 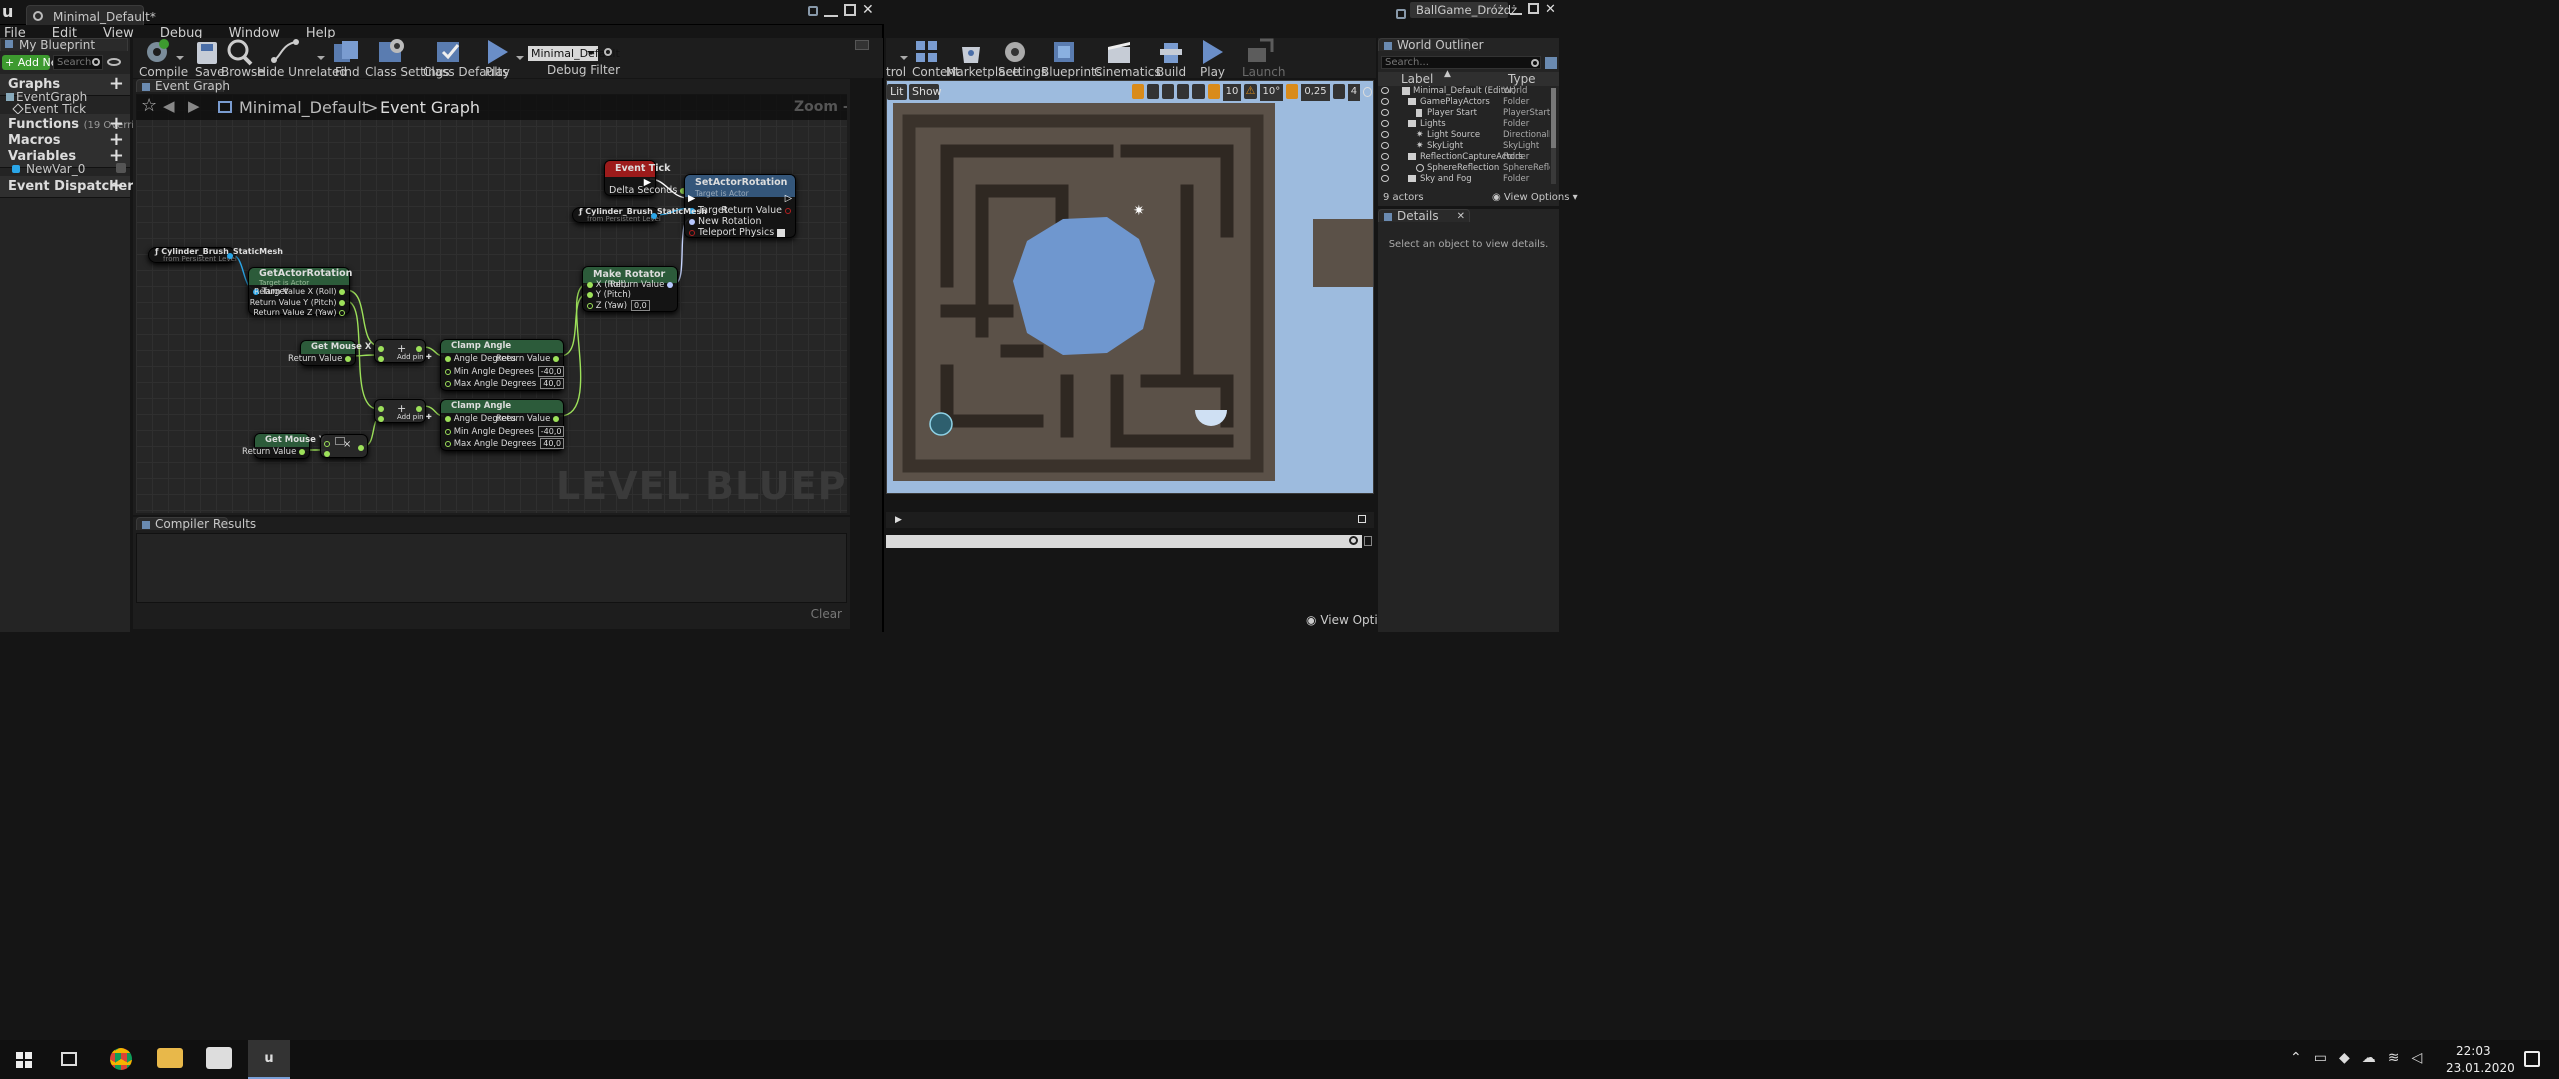 What do you see at coordinates (1461, 216) in the screenshot?
I see `details-tab-close-icon: ✕` at bounding box center [1461, 216].